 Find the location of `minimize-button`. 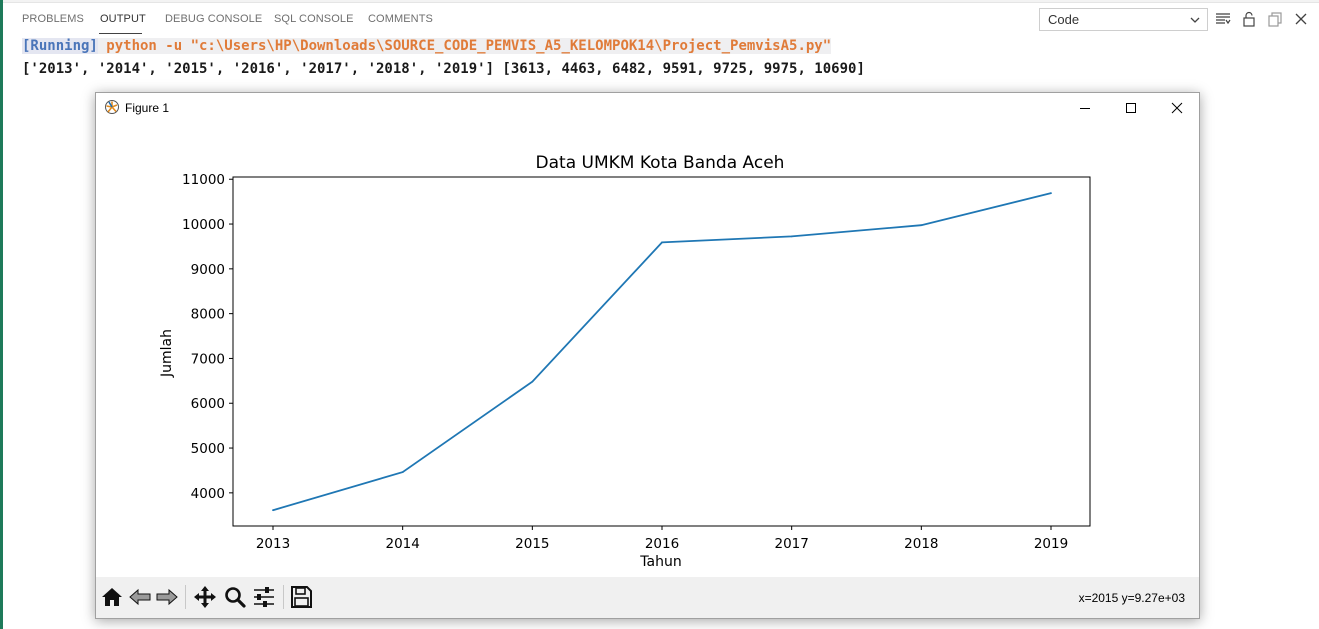

minimize-button is located at coordinates (1085, 108).